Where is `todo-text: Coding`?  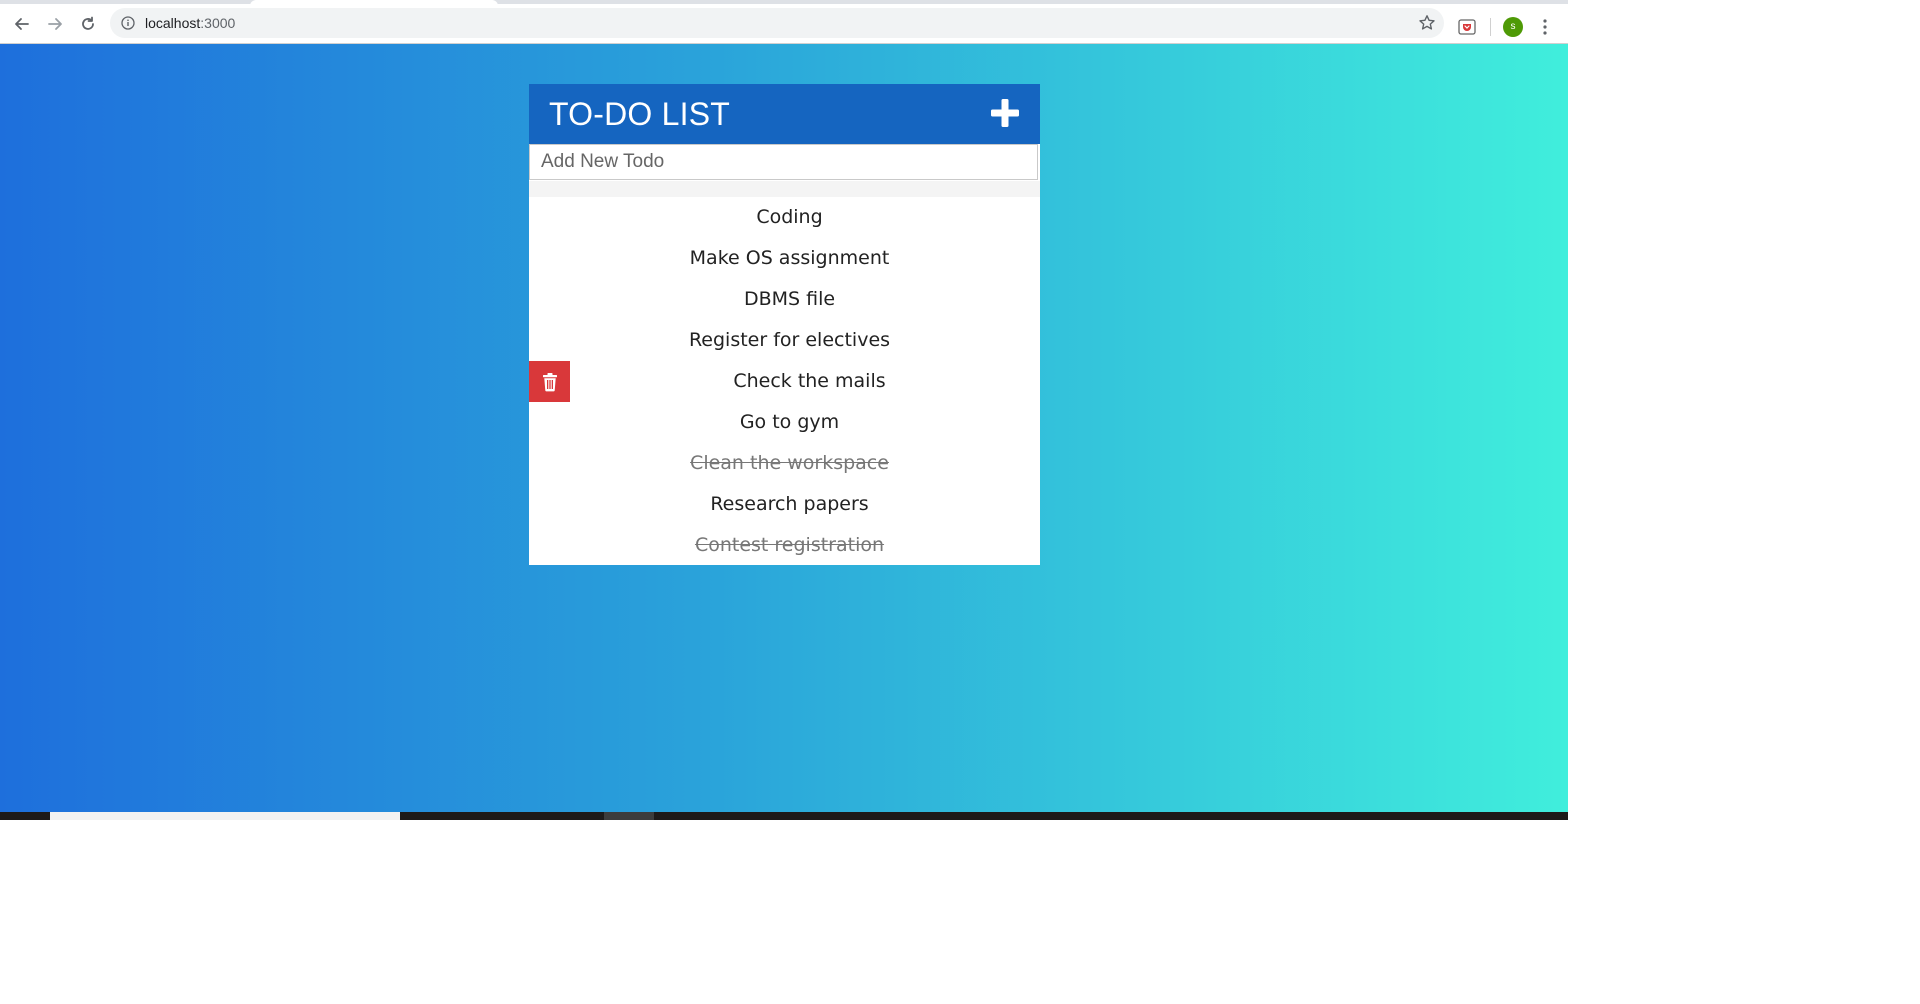
todo-text: Coding is located at coordinates (789, 217).